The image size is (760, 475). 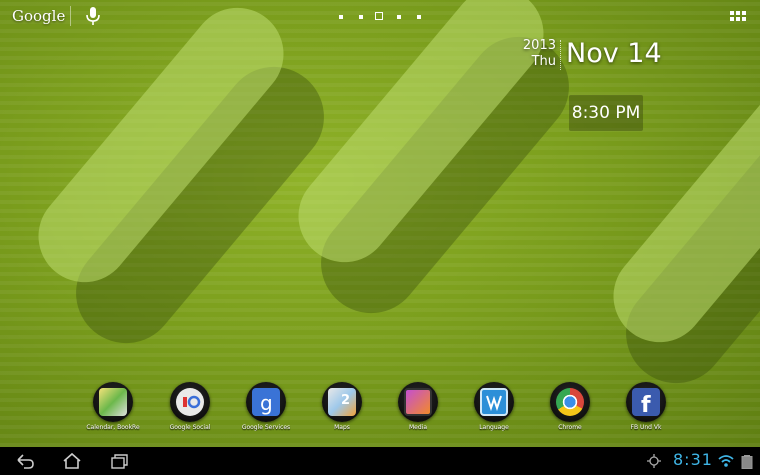 What do you see at coordinates (494, 427) in the screenshot?
I see `app-label: Language` at bounding box center [494, 427].